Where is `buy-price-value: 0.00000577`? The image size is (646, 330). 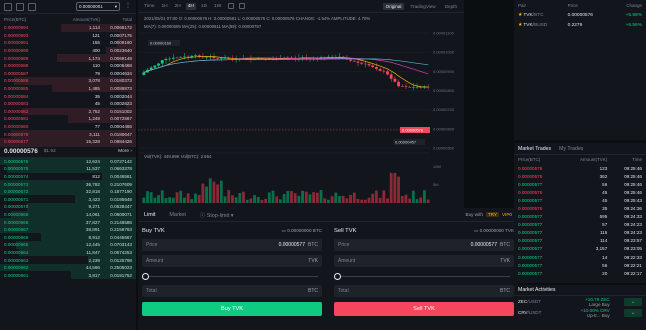
buy-price-value: 0.00000577 is located at coordinates (291, 245).